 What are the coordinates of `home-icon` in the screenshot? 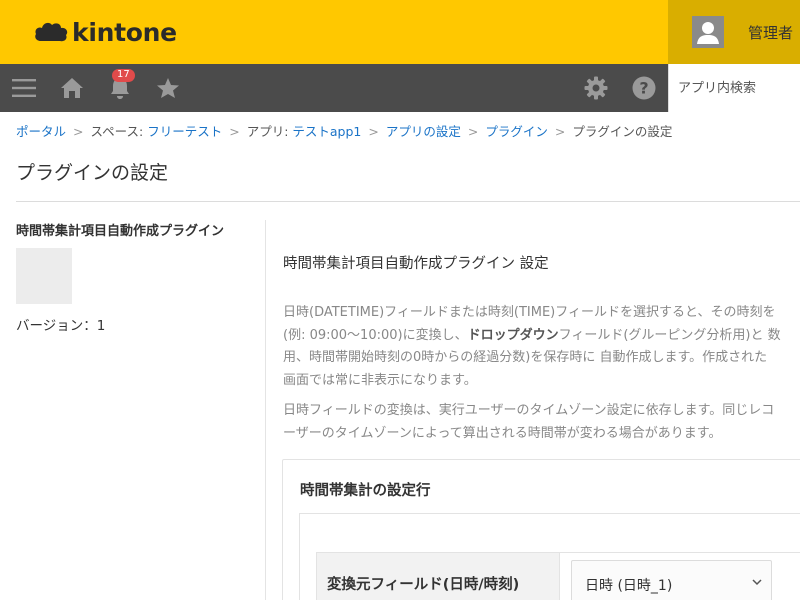 It's located at (72, 88).